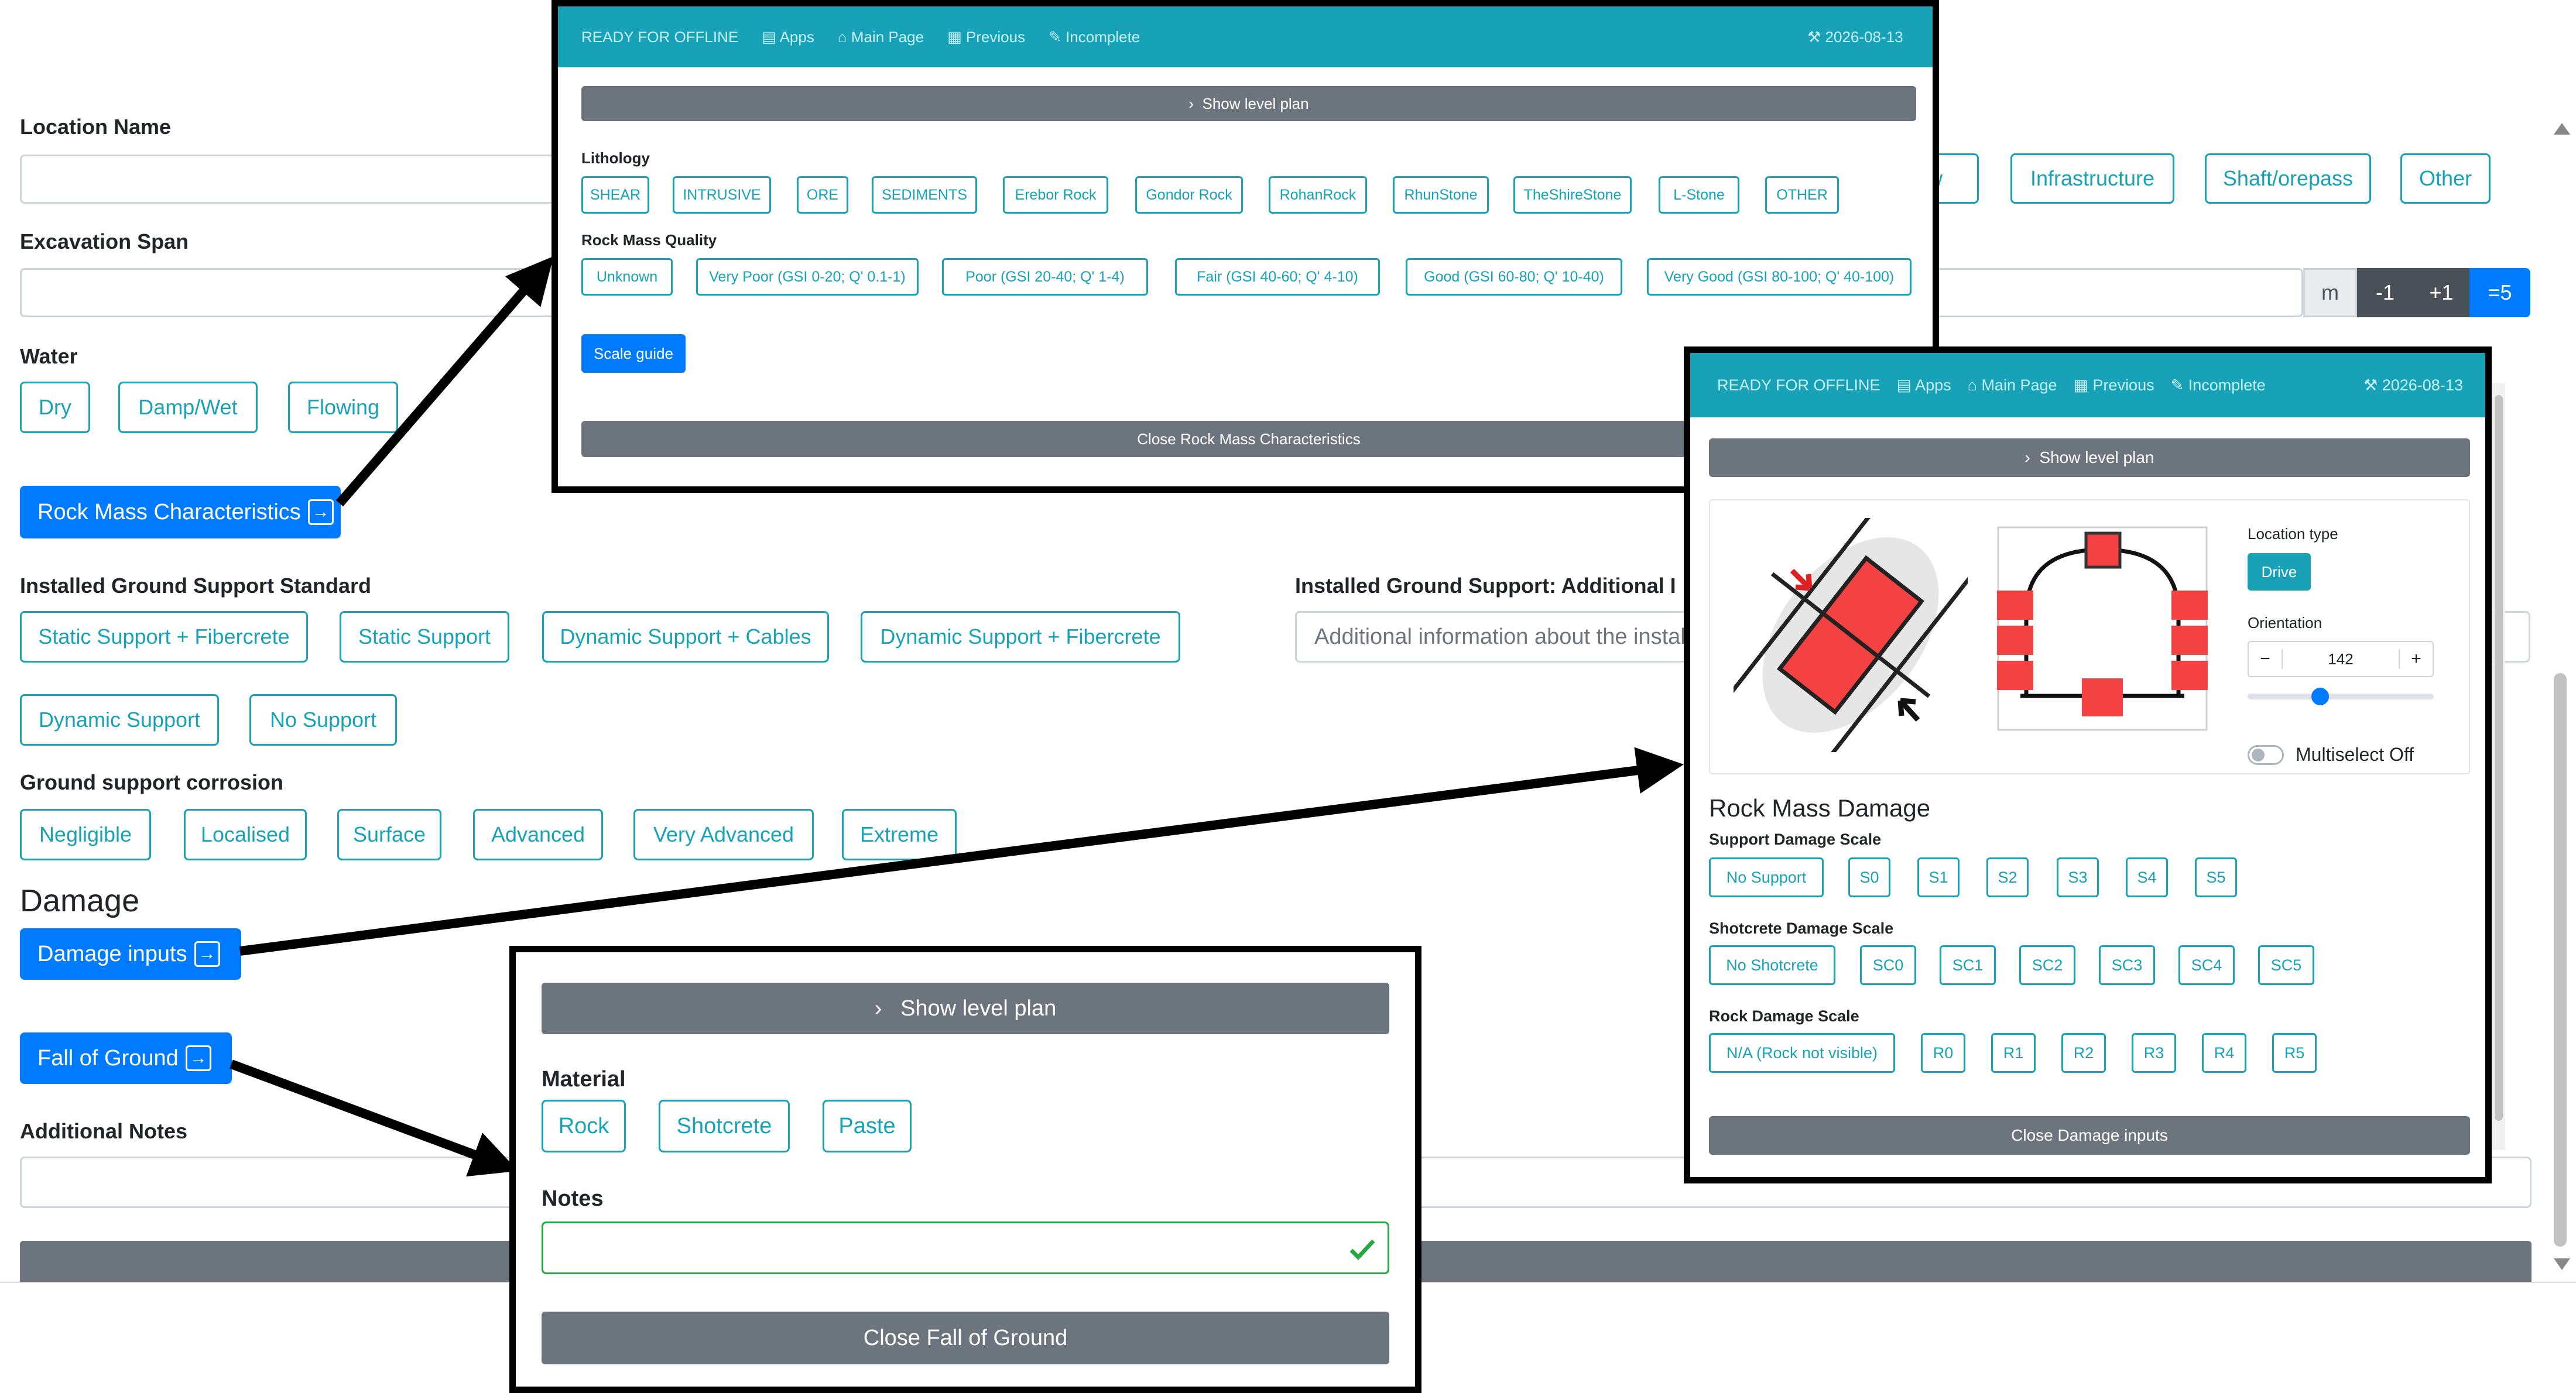 The height and width of the screenshot is (1393, 2576). Describe the element at coordinates (389, 834) in the screenshot. I see `corrosion-surface: Surface` at that location.